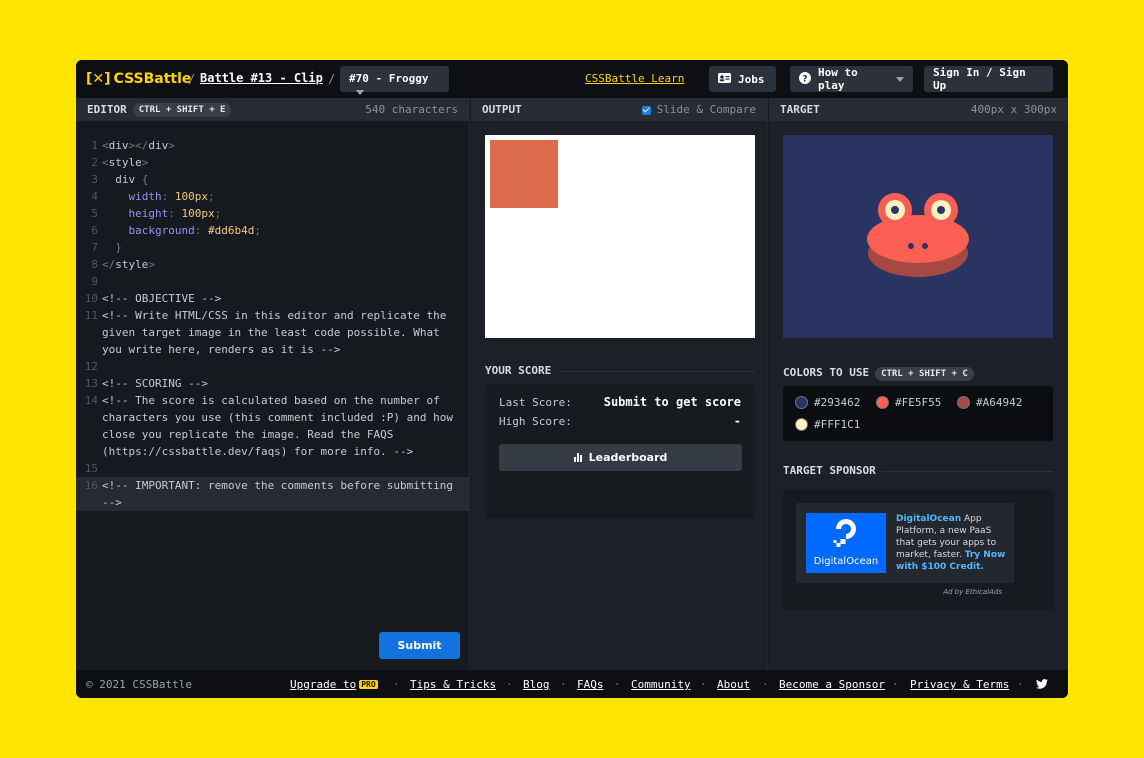 Image resolution: width=1144 pixels, height=758 pixels. I want to click on code-line: 6 background: #dd6b4d;, so click(176, 230).